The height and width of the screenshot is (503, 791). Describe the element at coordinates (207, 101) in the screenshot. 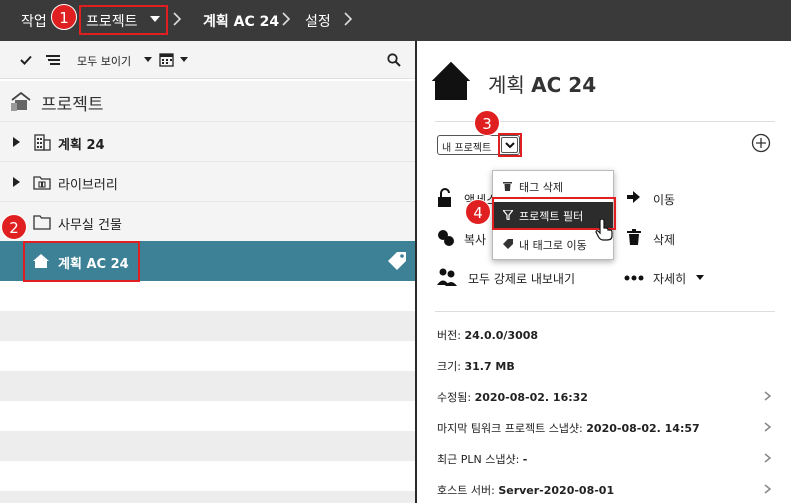

I see `projects-header: 프로젝트` at that location.